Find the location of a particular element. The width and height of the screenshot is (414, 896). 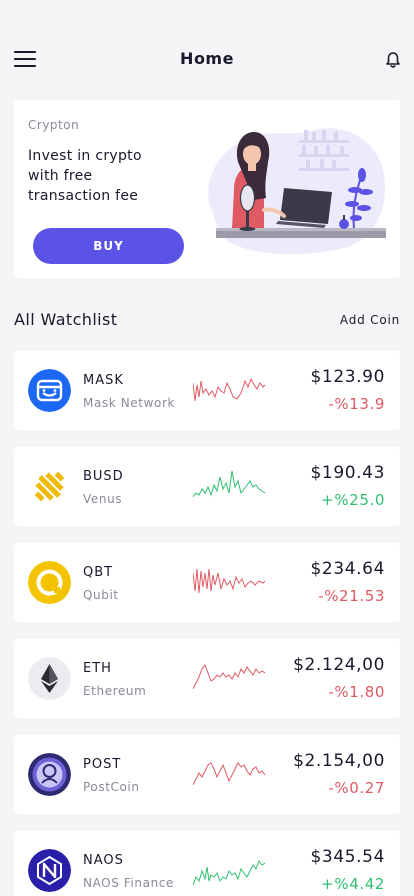

top-bar: Home is located at coordinates (207, 60).